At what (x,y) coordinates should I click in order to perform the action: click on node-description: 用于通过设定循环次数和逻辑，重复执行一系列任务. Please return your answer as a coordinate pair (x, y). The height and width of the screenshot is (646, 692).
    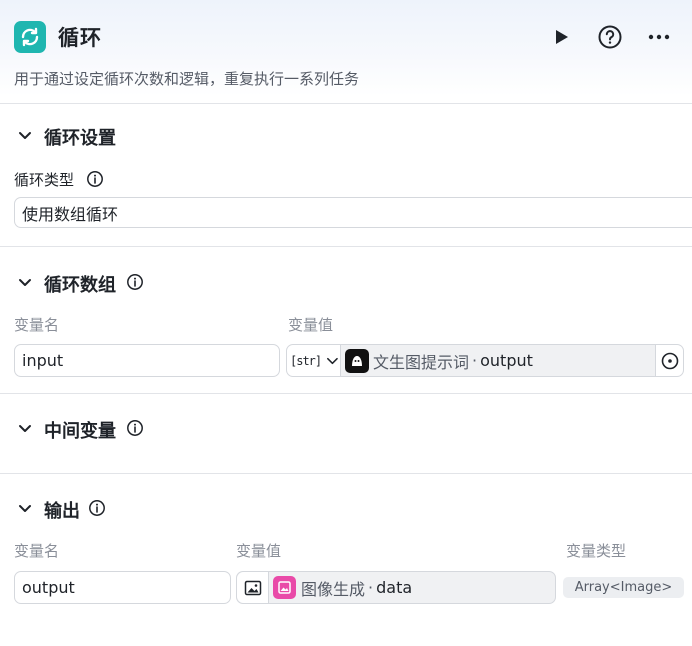
    Looking at the image, I should click on (187, 79).